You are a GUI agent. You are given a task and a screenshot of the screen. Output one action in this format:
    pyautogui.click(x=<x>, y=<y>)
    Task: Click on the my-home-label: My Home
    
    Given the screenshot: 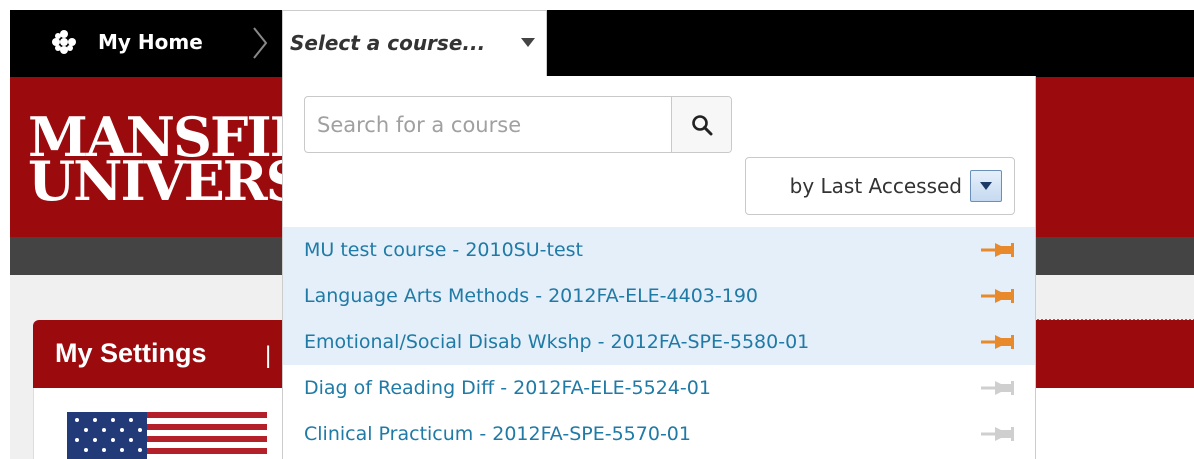 What is the action you would take?
    pyautogui.click(x=150, y=42)
    